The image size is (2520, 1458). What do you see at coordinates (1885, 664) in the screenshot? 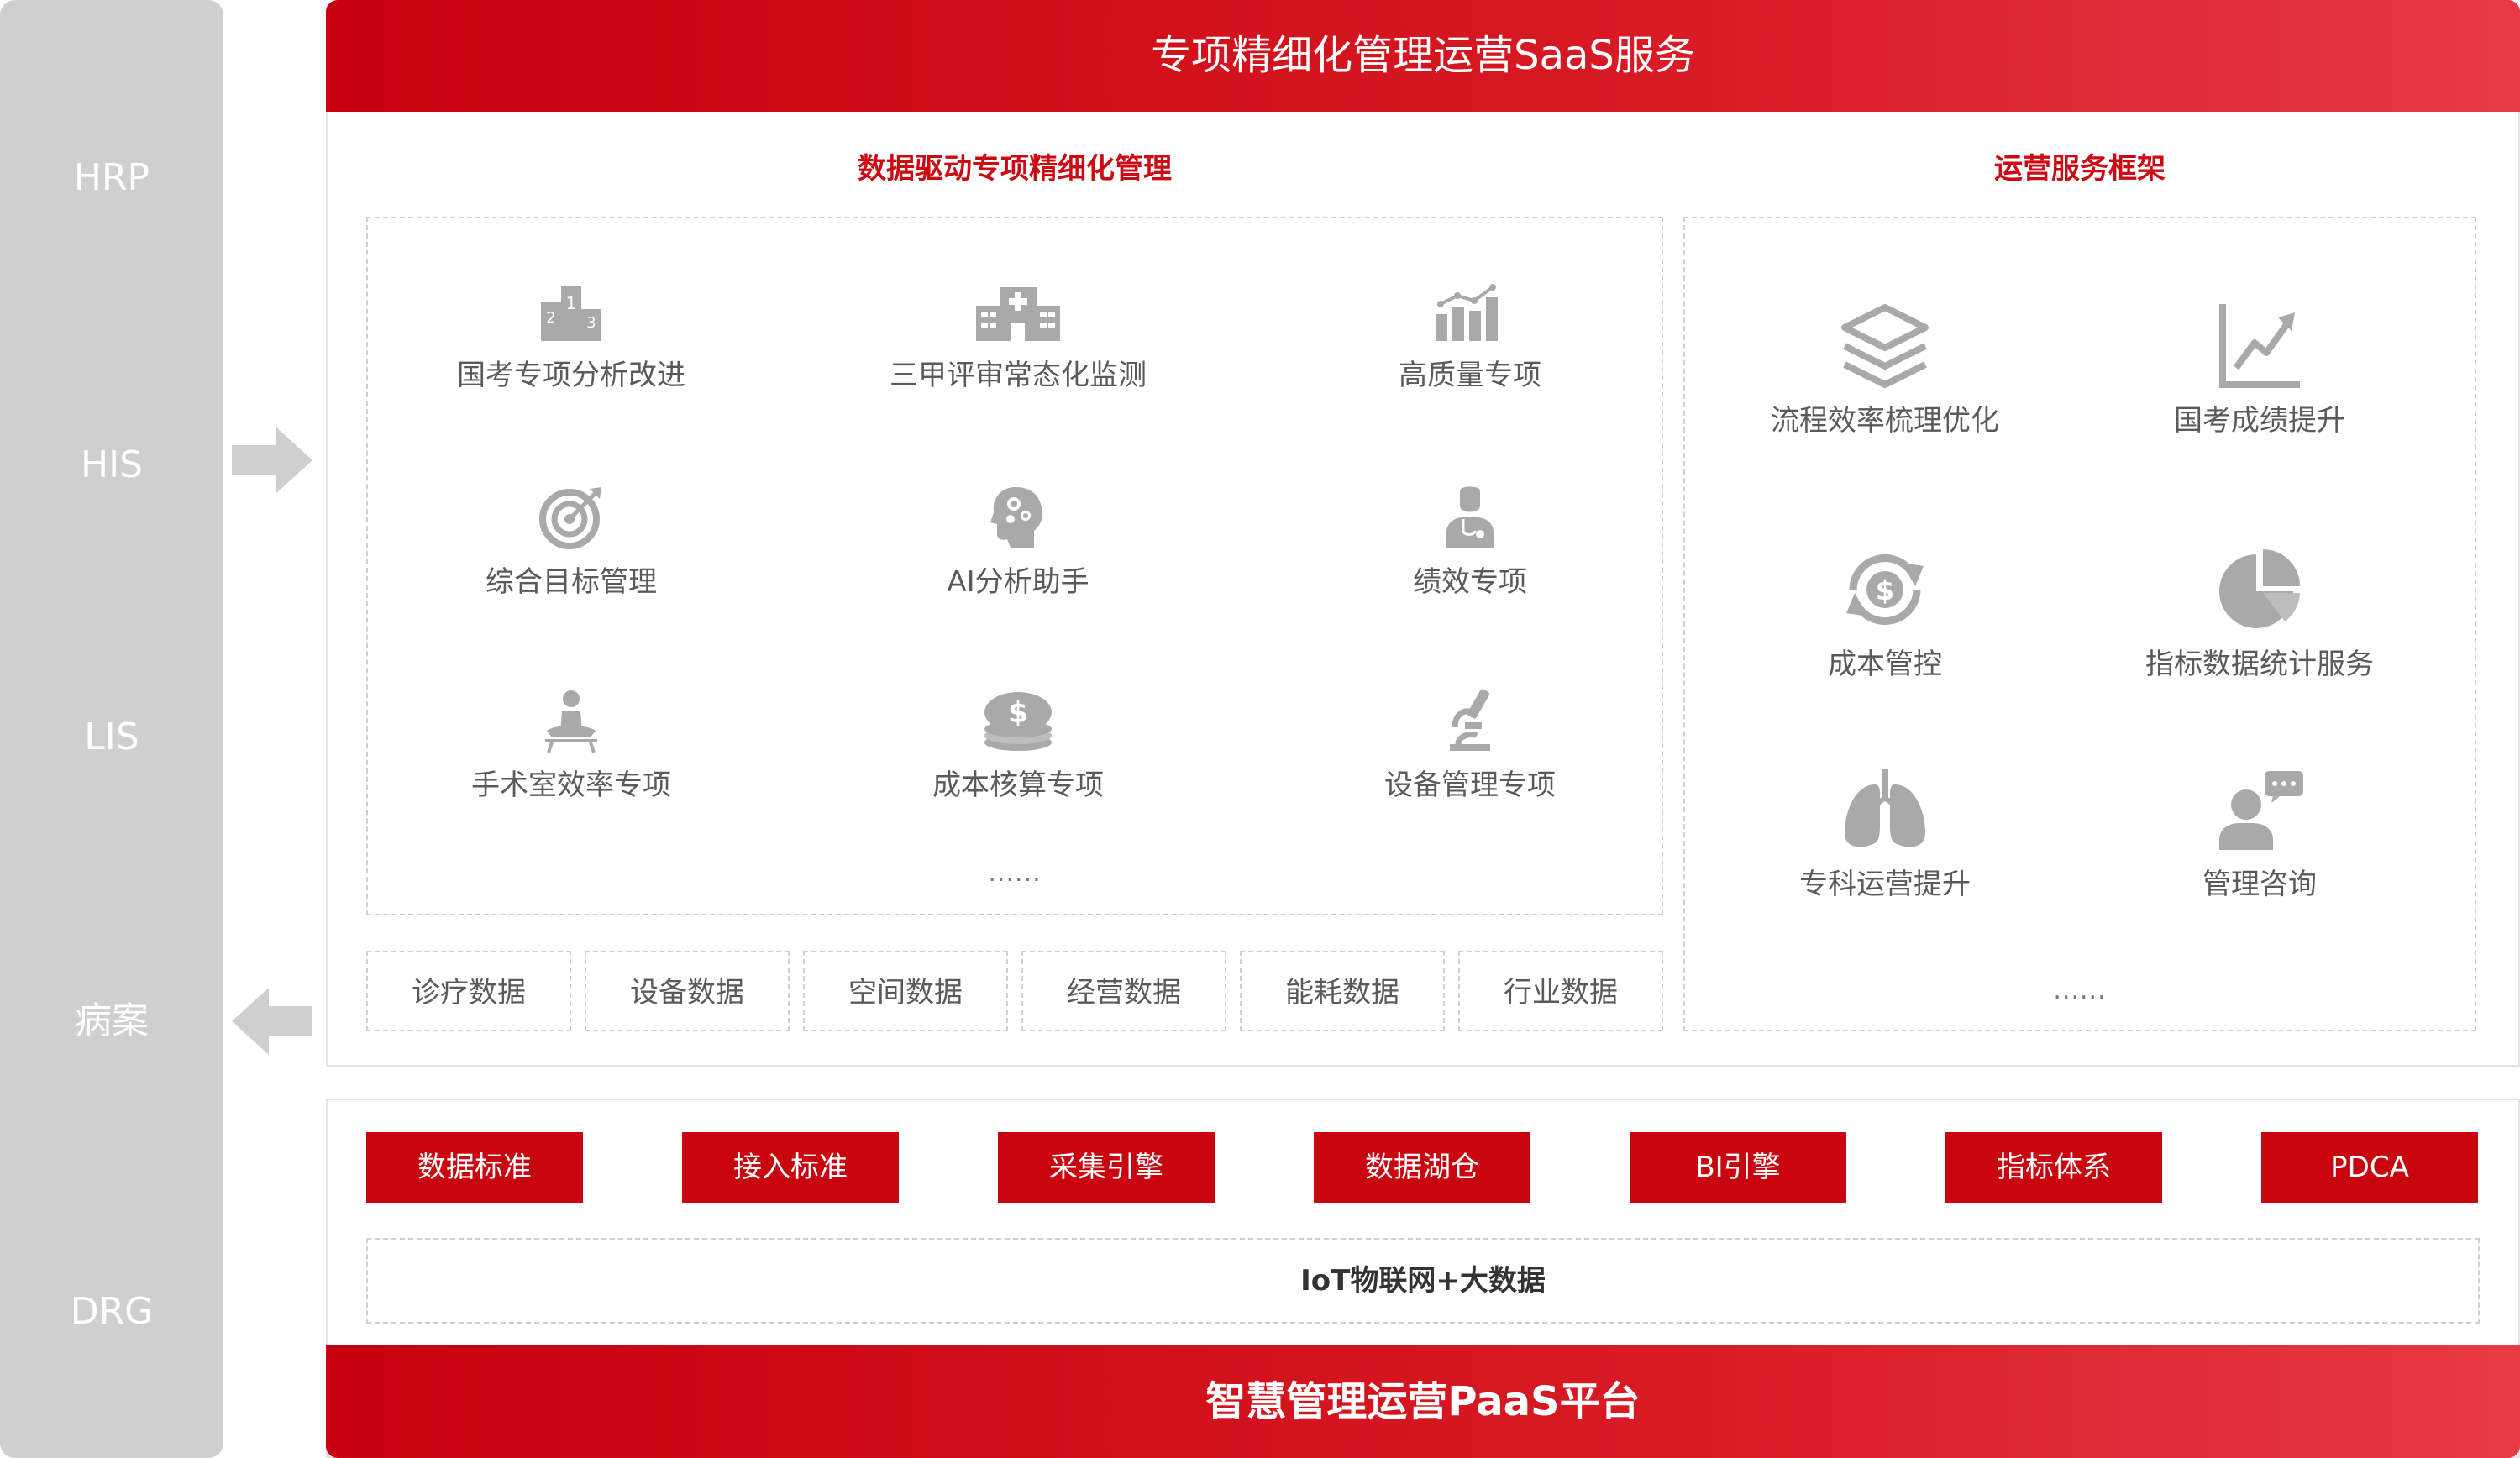
I see `feature-label: 成本管控` at bounding box center [1885, 664].